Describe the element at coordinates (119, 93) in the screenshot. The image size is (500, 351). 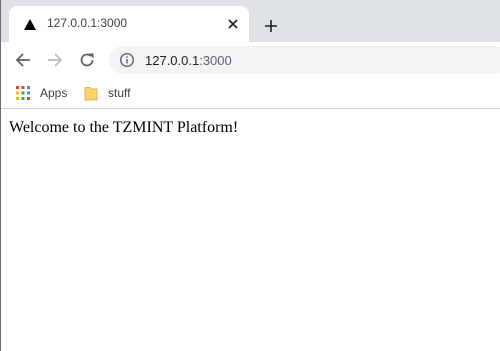
I see `bookmark-label-stuff: stuff` at that location.